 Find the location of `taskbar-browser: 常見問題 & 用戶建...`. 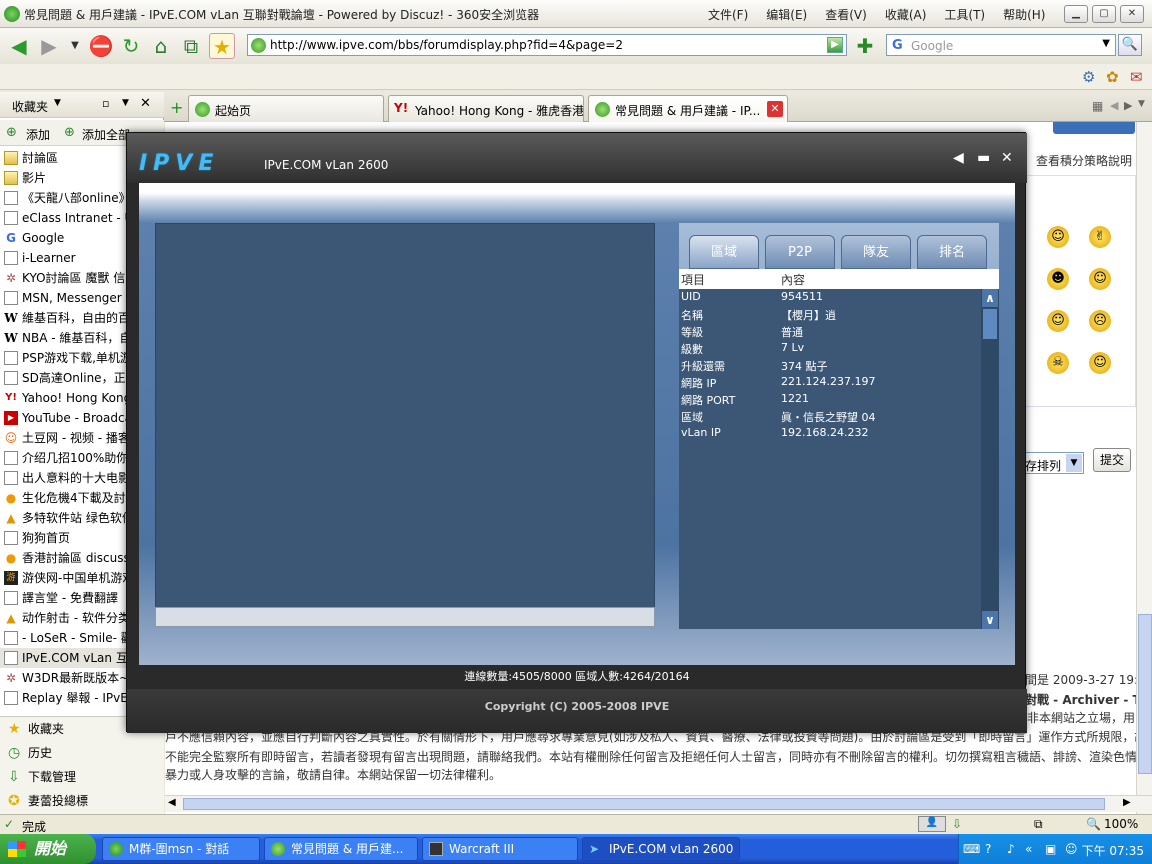

taskbar-browser: 常見問題 & 用戶建... is located at coordinates (341, 849).